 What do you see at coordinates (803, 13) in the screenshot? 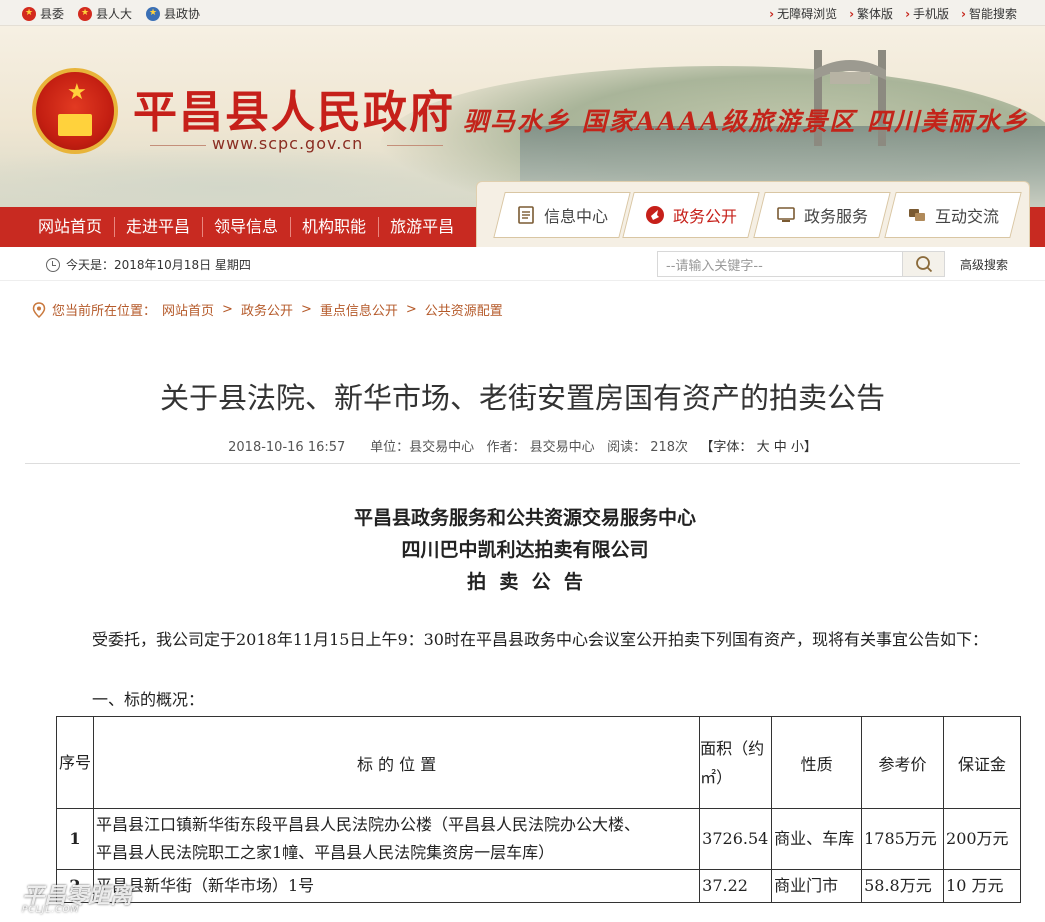
I see `link-accessibility: 无障碍浏览` at bounding box center [803, 13].